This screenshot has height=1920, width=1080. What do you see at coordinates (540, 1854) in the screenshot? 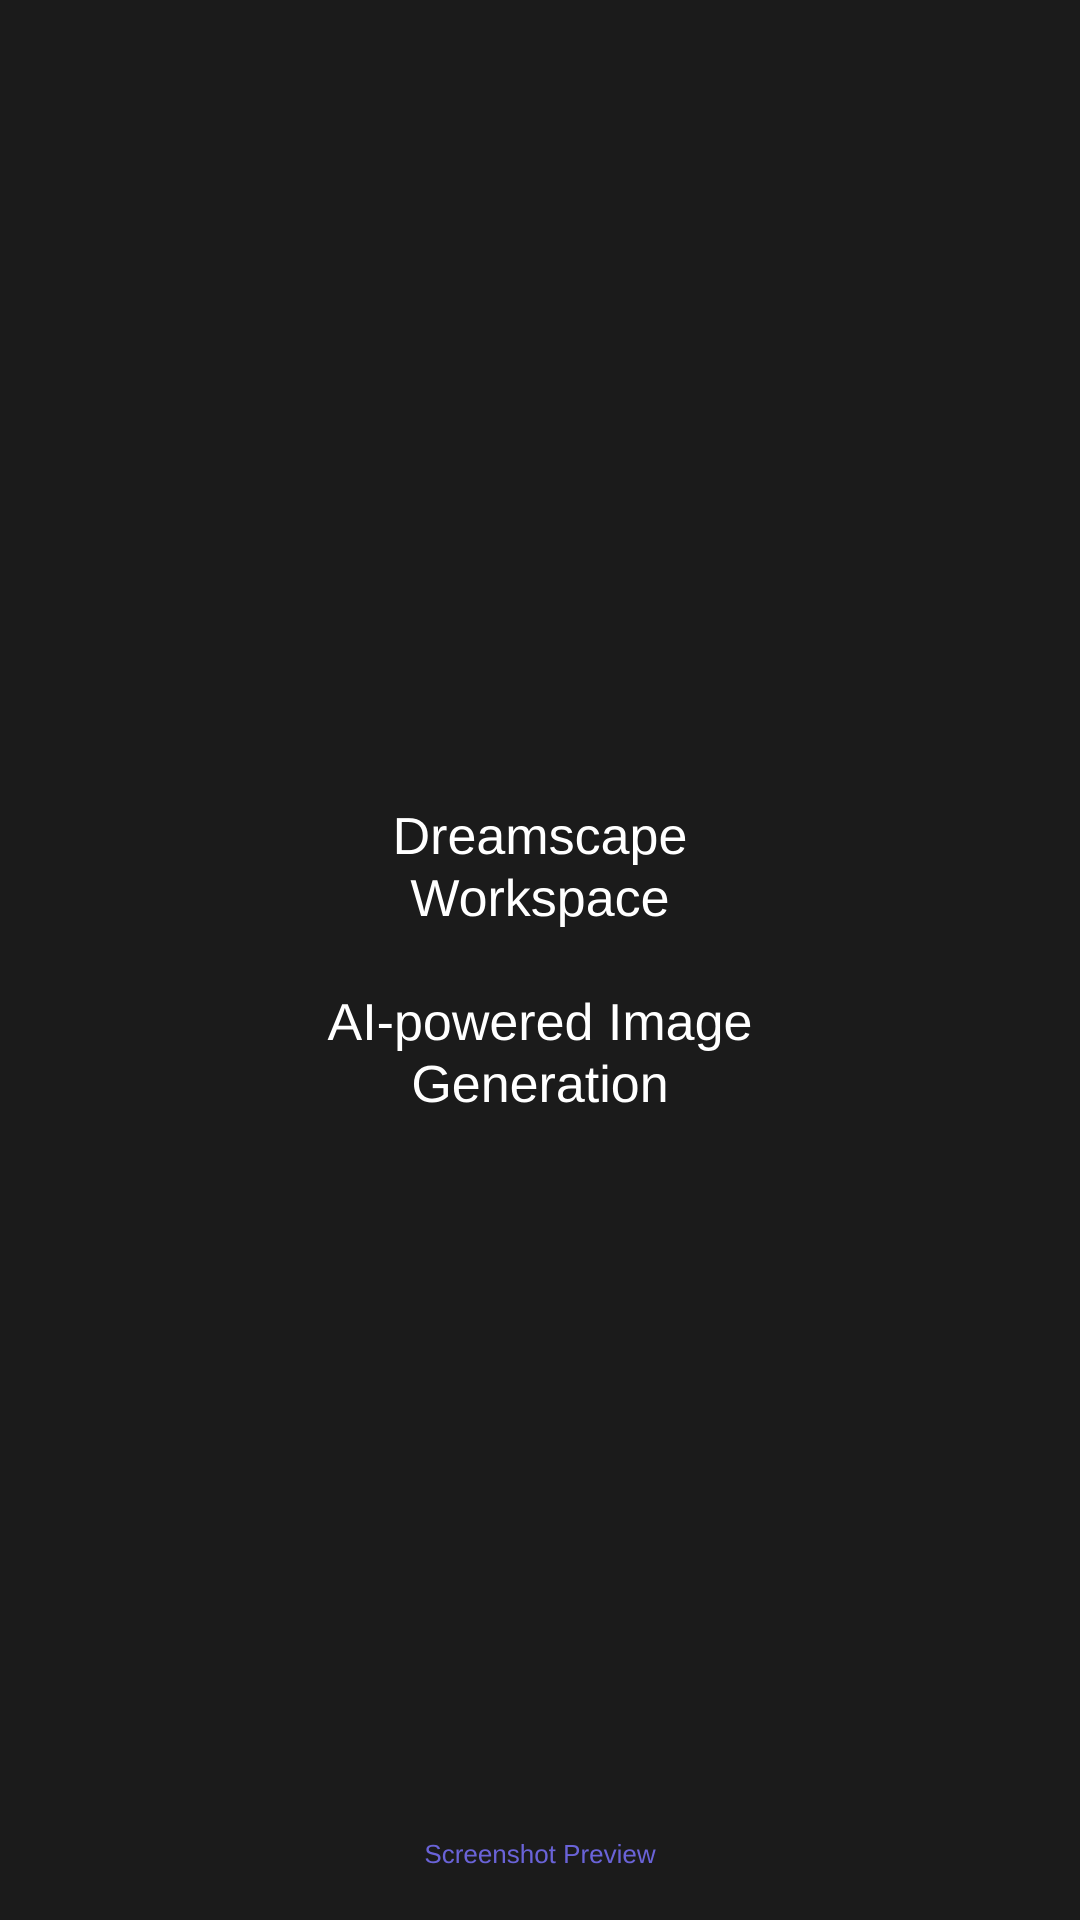
I see `screenshot-preview-link: Screenshot Preview` at bounding box center [540, 1854].